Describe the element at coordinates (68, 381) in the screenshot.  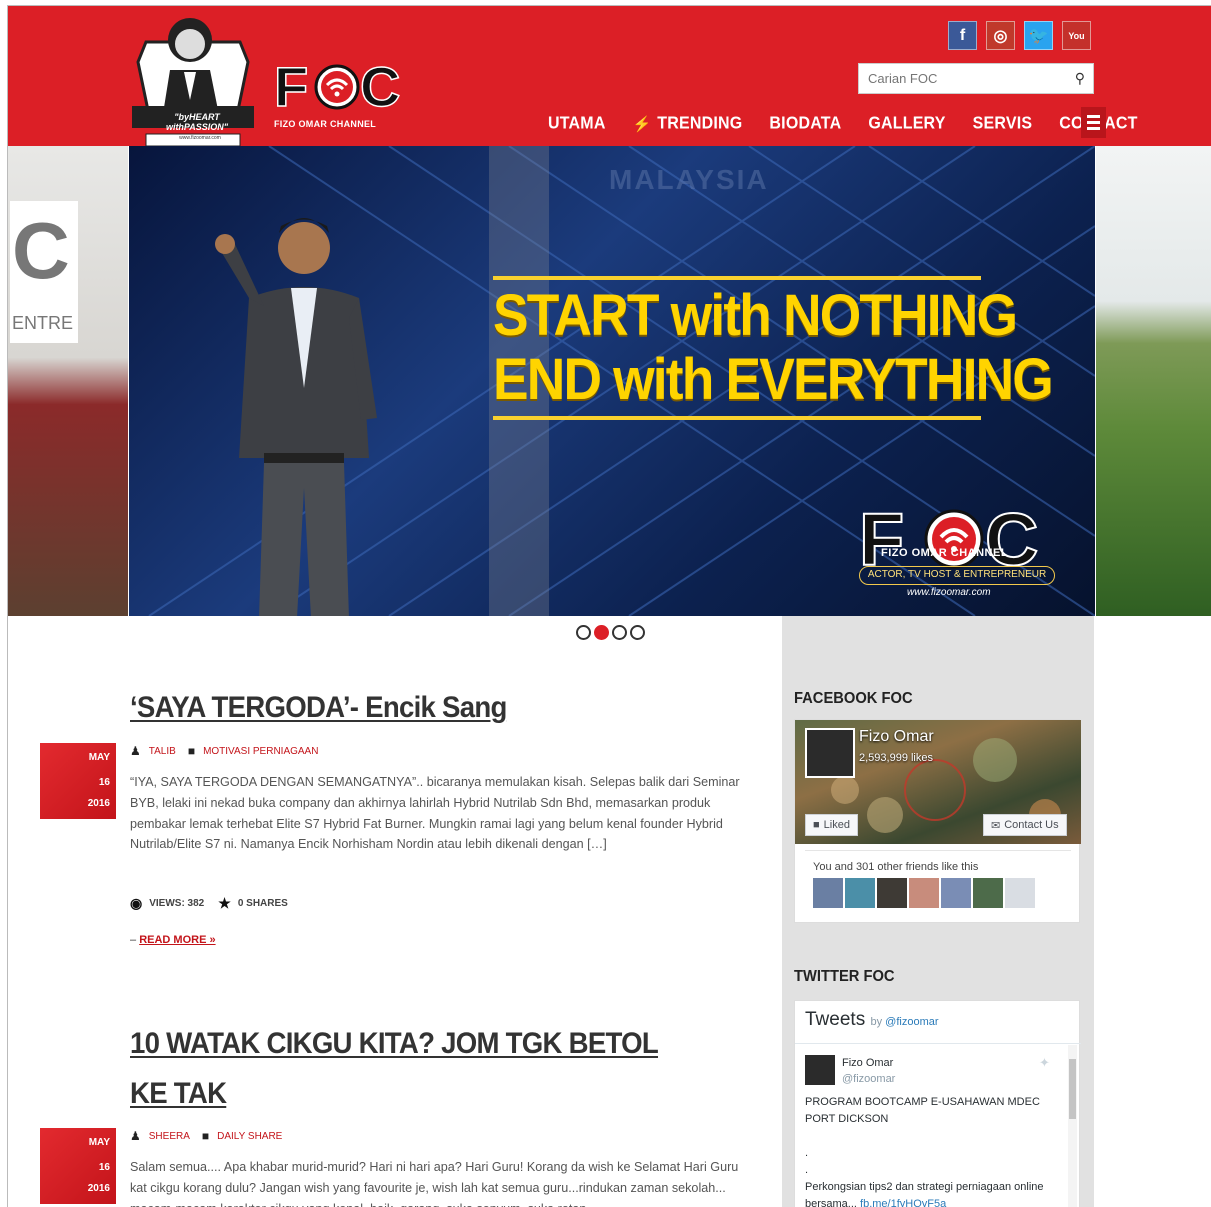
I see `prev-slide-preview: C ENTRE` at that location.